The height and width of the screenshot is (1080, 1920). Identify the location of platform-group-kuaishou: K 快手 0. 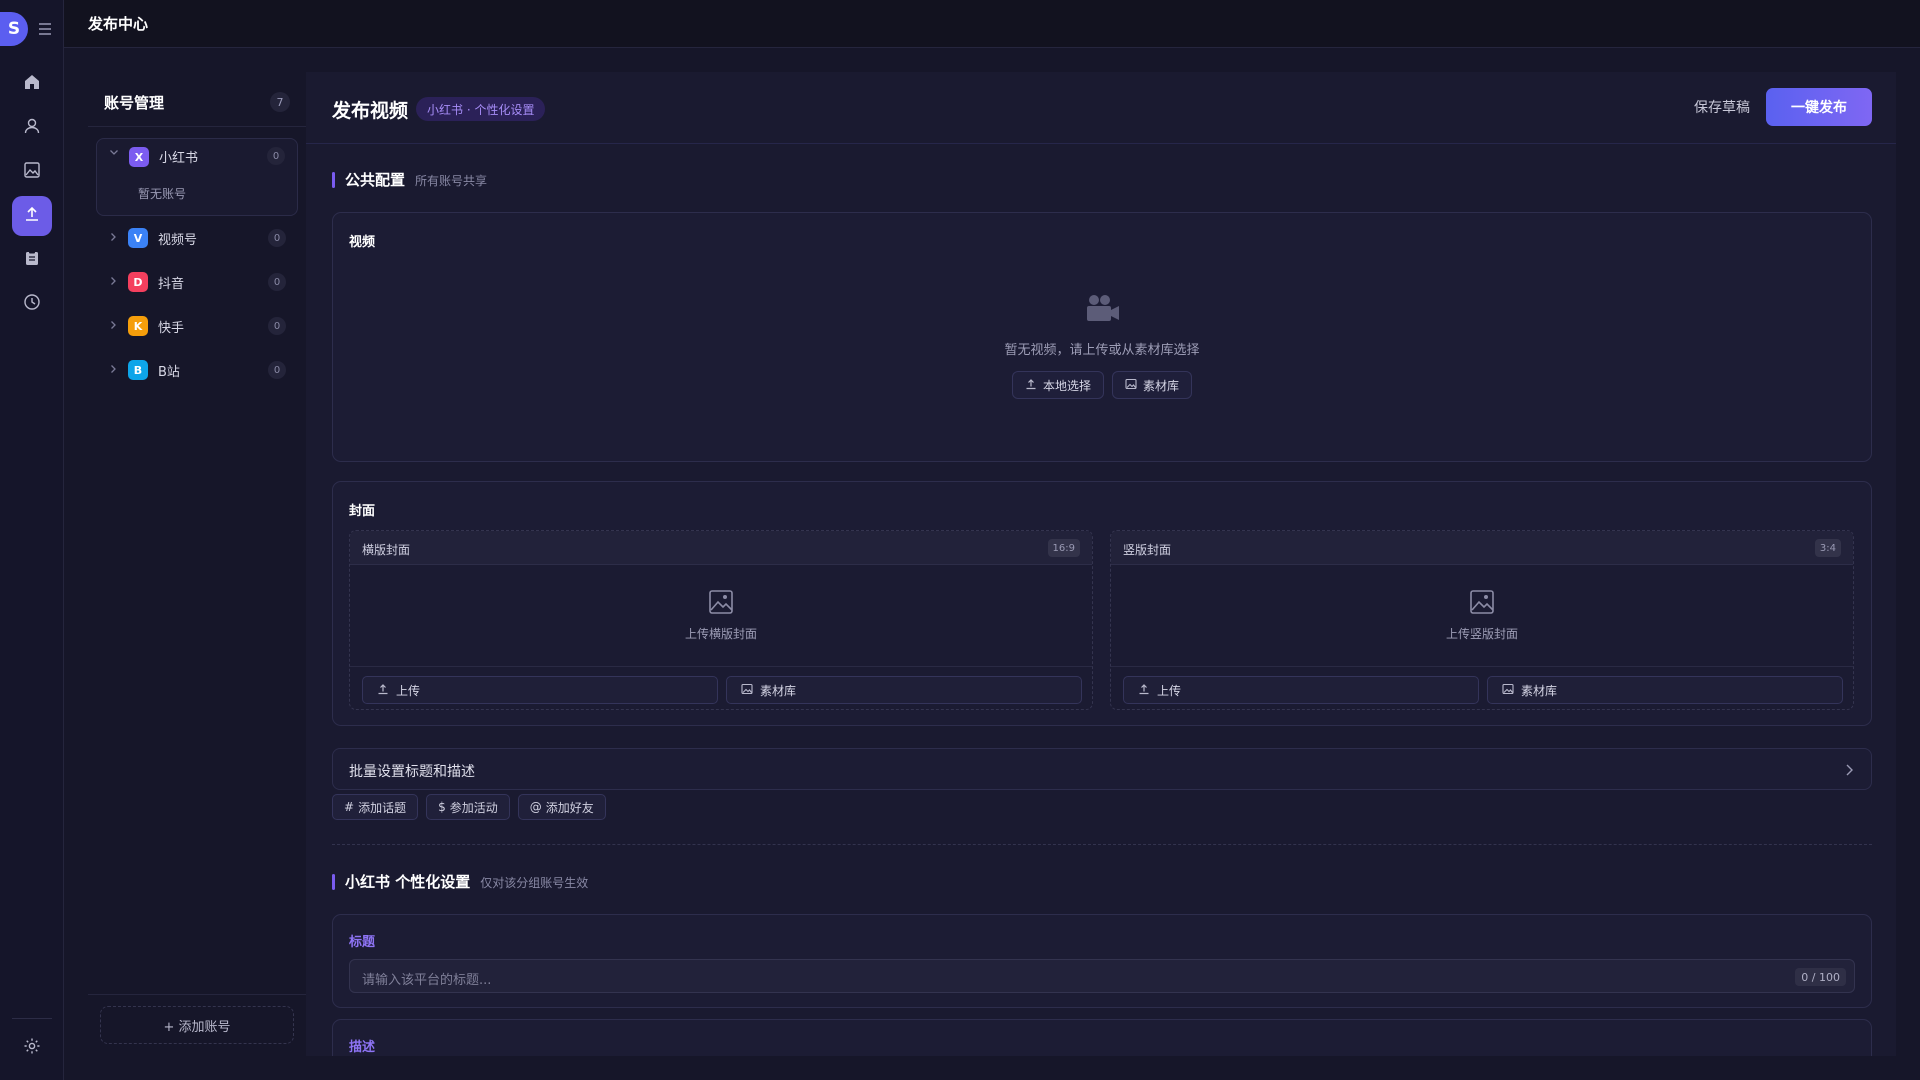
(197, 326).